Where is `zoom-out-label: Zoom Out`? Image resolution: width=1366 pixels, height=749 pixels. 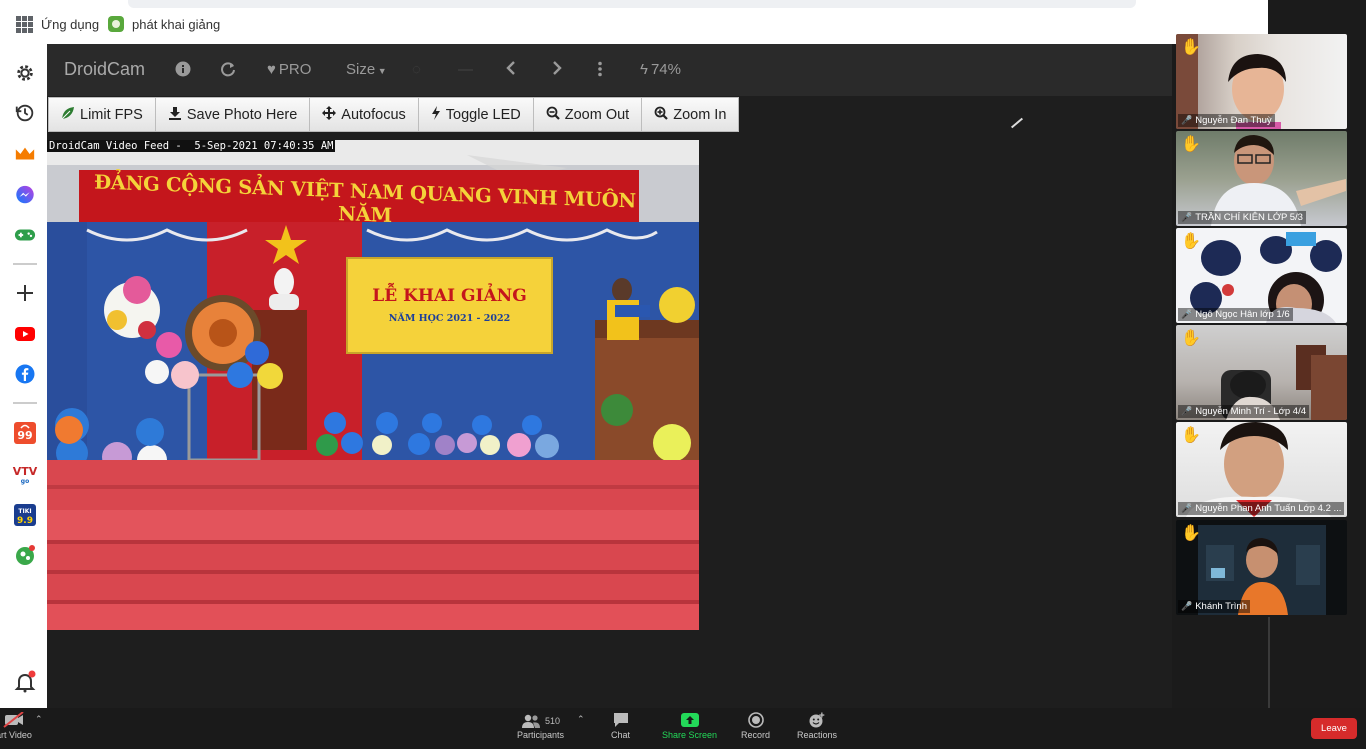
zoom-out-label: Zoom Out is located at coordinates (597, 114).